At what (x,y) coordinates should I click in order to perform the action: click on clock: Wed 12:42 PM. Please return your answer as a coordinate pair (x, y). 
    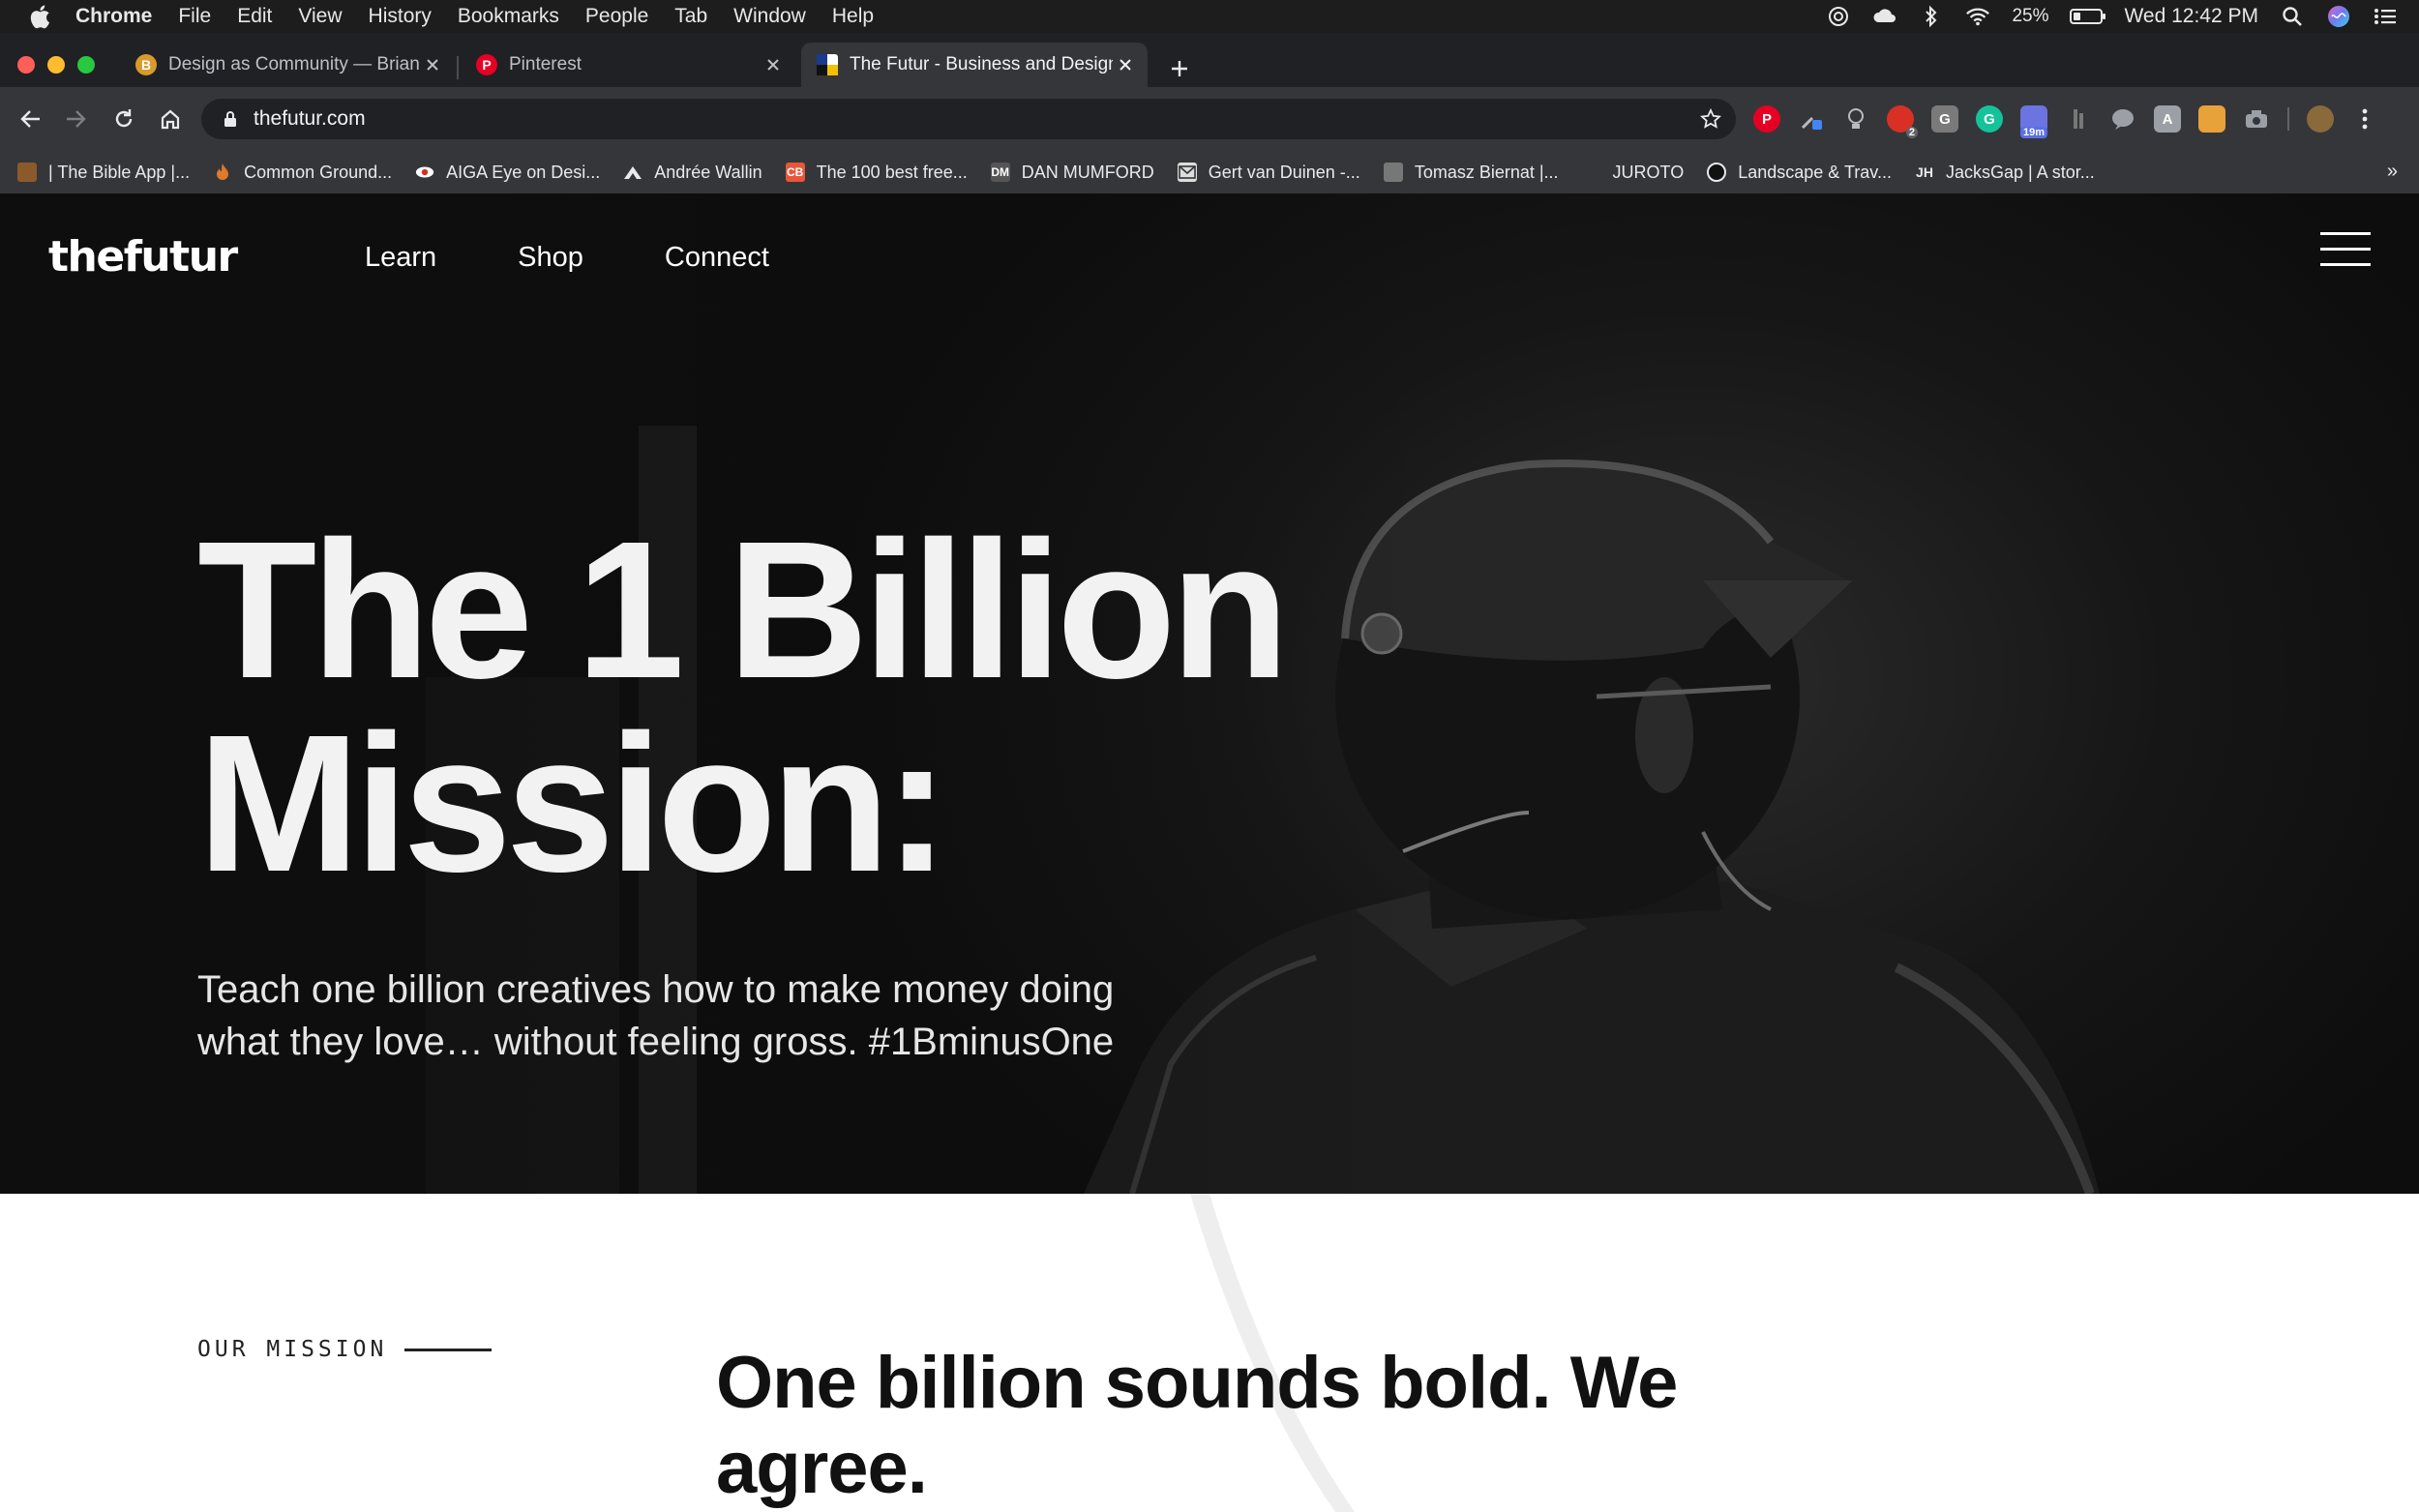
    Looking at the image, I should click on (2191, 16).